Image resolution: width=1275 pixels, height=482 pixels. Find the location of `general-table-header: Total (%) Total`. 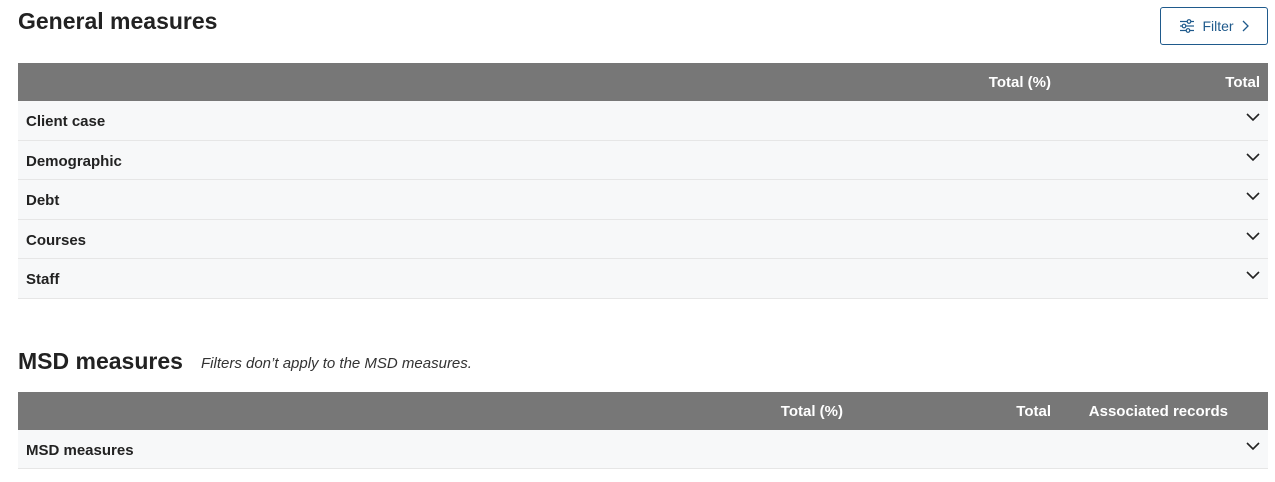

general-table-header: Total (%) Total is located at coordinates (643, 82).